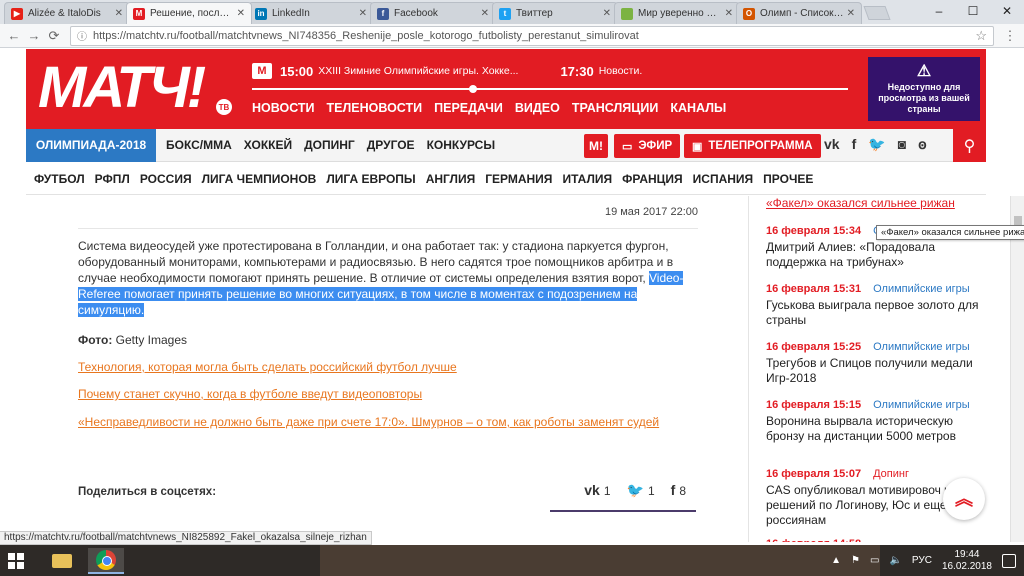  I want to click on file-explorer-icon, so click(62, 561).